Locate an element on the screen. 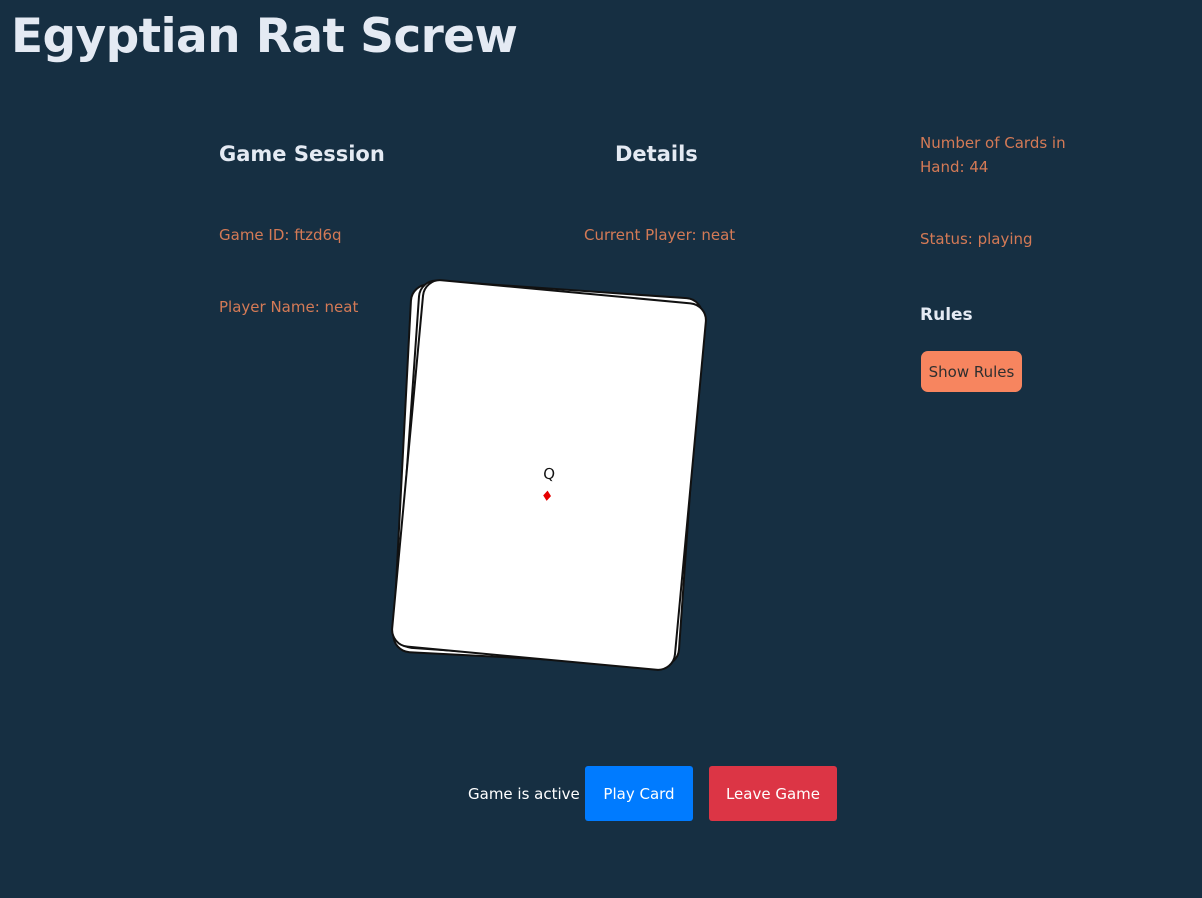 Image resolution: width=1202 pixels, height=898 pixels. game-id-text: Game ID: ftzd6q is located at coordinates (280, 235).